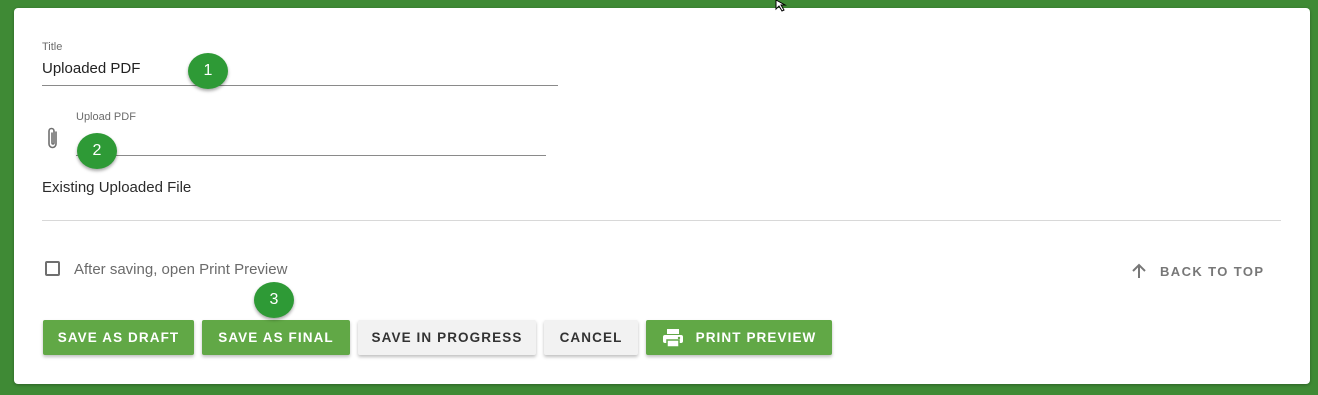 This screenshot has height=395, width=1318. Describe the element at coordinates (1212, 271) in the screenshot. I see `back-to-top-label: BACK TO TOP` at that location.